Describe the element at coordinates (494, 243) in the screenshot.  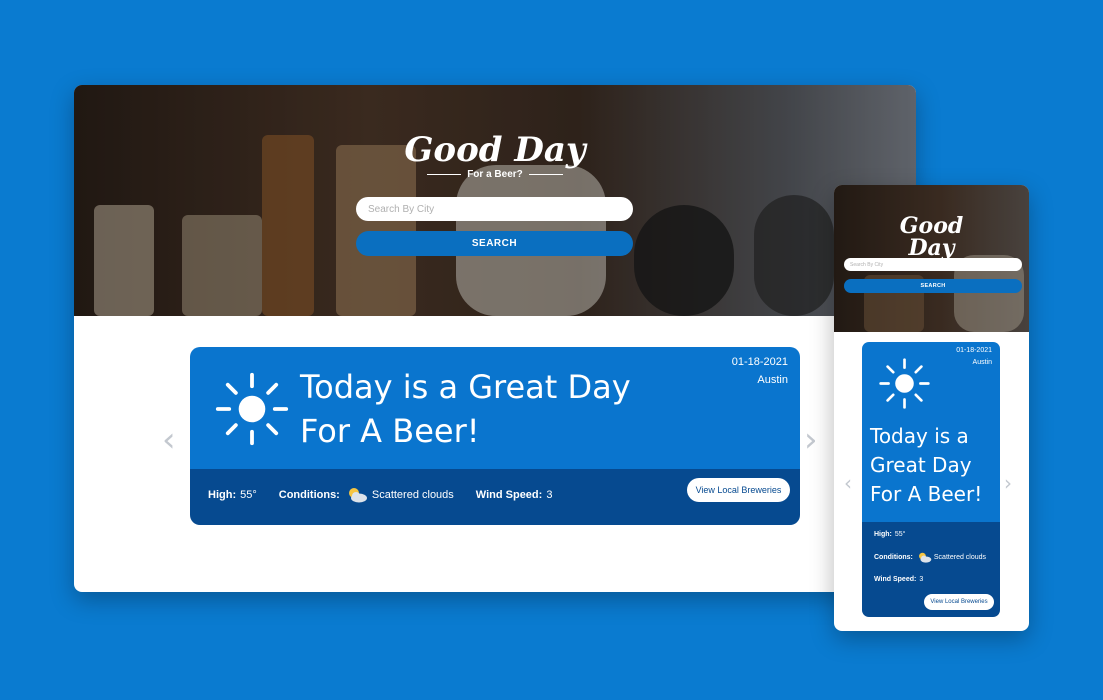
I see `search-button: SEARCH` at that location.